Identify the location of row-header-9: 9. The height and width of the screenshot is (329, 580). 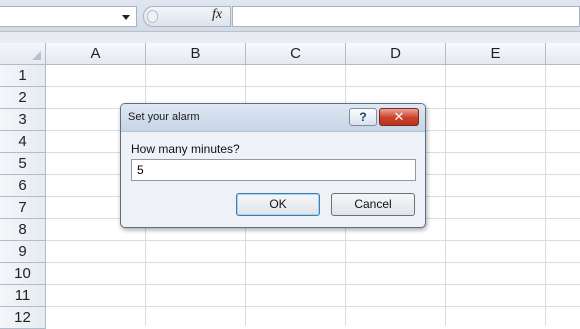
(23, 252).